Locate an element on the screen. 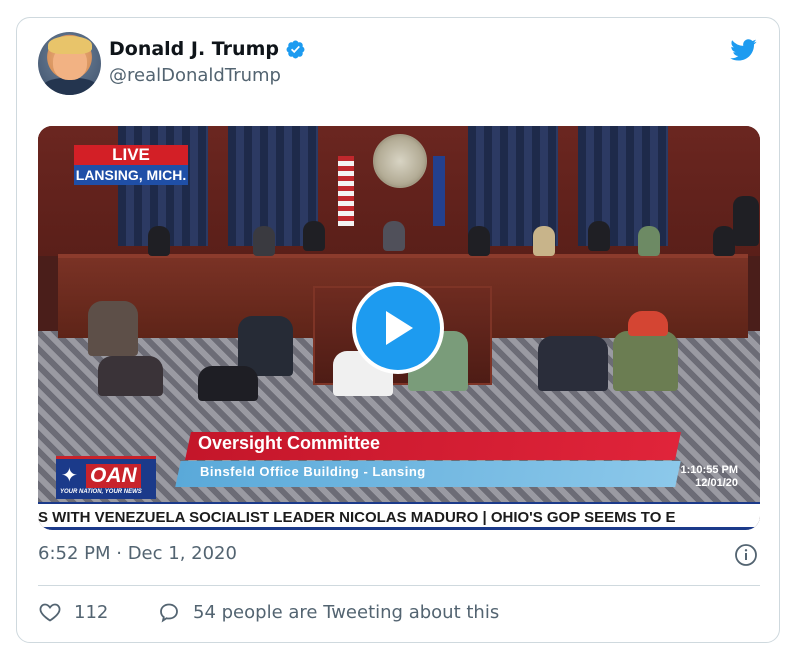 This screenshot has width=799, height=665. divider is located at coordinates (399, 585).